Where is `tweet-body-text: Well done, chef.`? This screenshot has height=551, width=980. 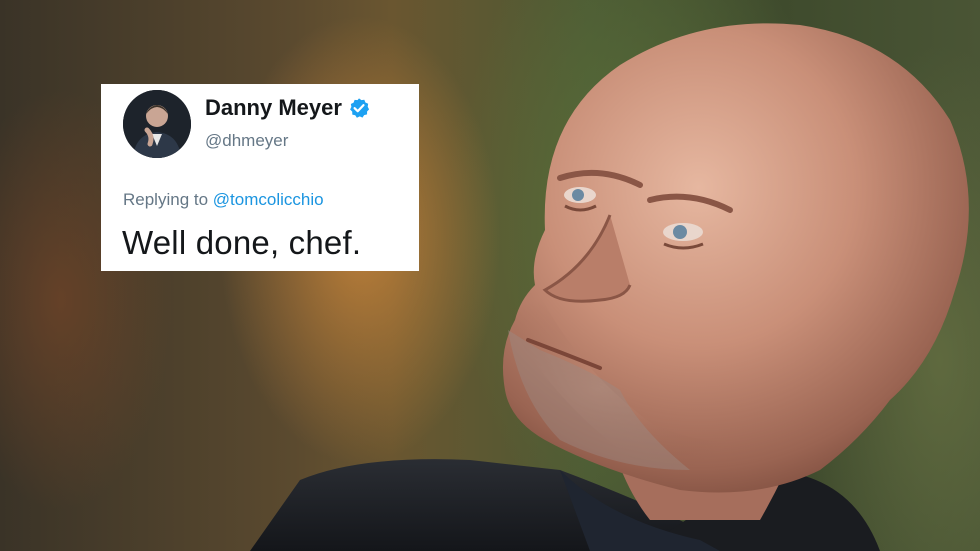
tweet-body-text: Well done, chef. is located at coordinates (242, 242).